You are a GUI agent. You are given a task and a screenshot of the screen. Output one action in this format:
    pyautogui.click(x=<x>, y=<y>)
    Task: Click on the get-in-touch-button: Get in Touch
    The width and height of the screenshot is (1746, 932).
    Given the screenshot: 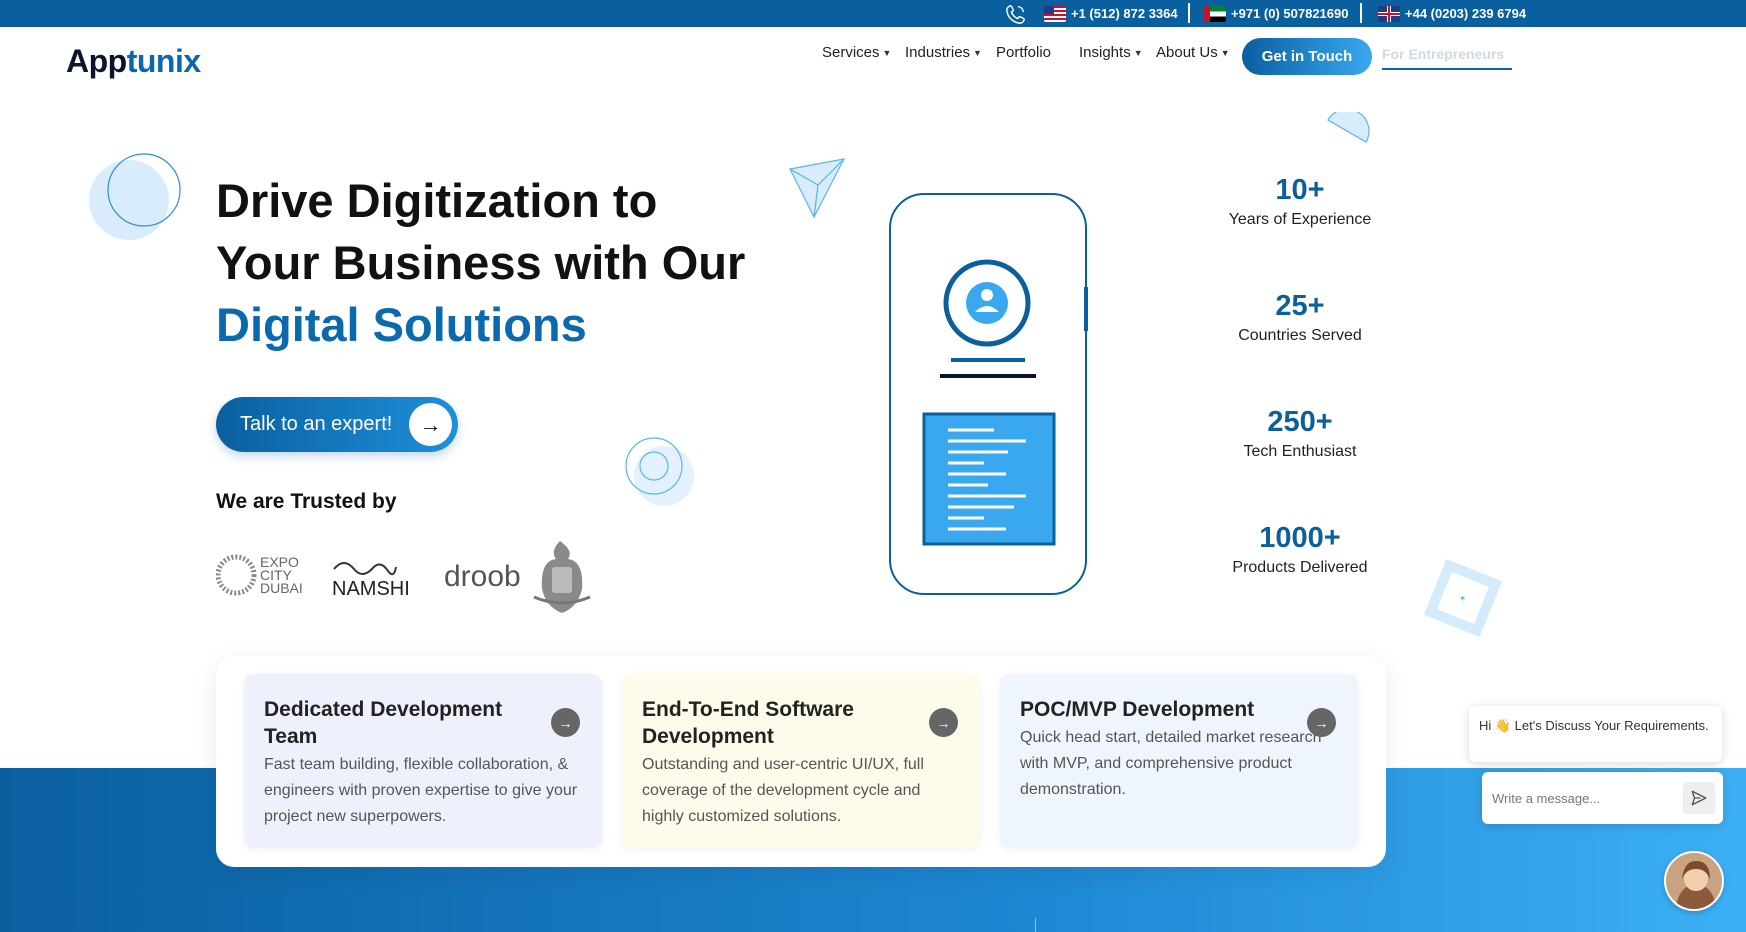 What is the action you would take?
    pyautogui.click(x=1307, y=56)
    